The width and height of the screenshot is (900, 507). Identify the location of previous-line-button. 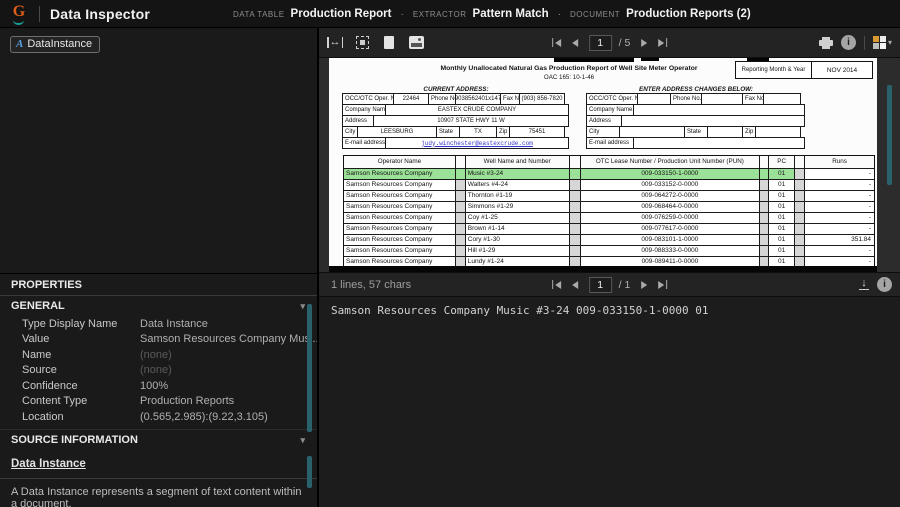
(574, 284).